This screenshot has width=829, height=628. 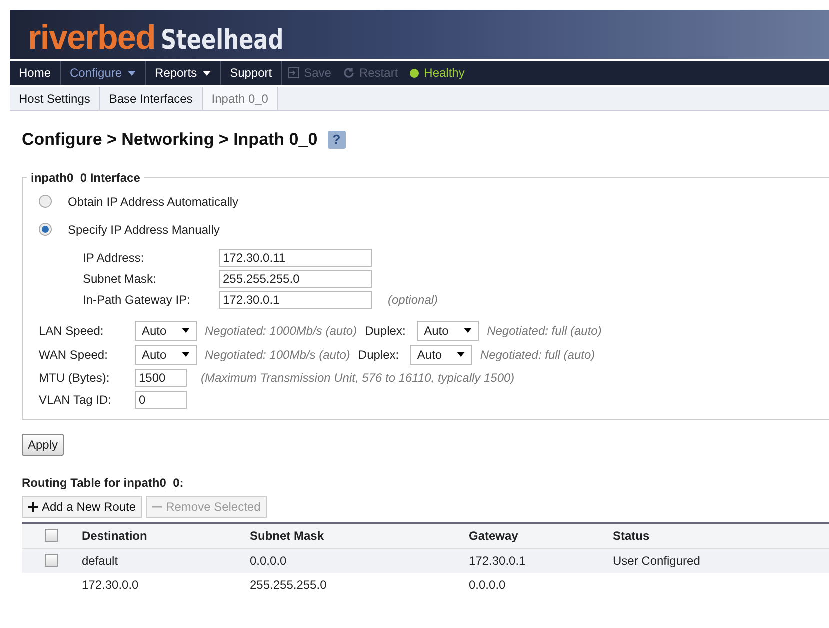 What do you see at coordinates (170, 140) in the screenshot?
I see `page-title: Configure > Networking > Inpath 0_0` at bounding box center [170, 140].